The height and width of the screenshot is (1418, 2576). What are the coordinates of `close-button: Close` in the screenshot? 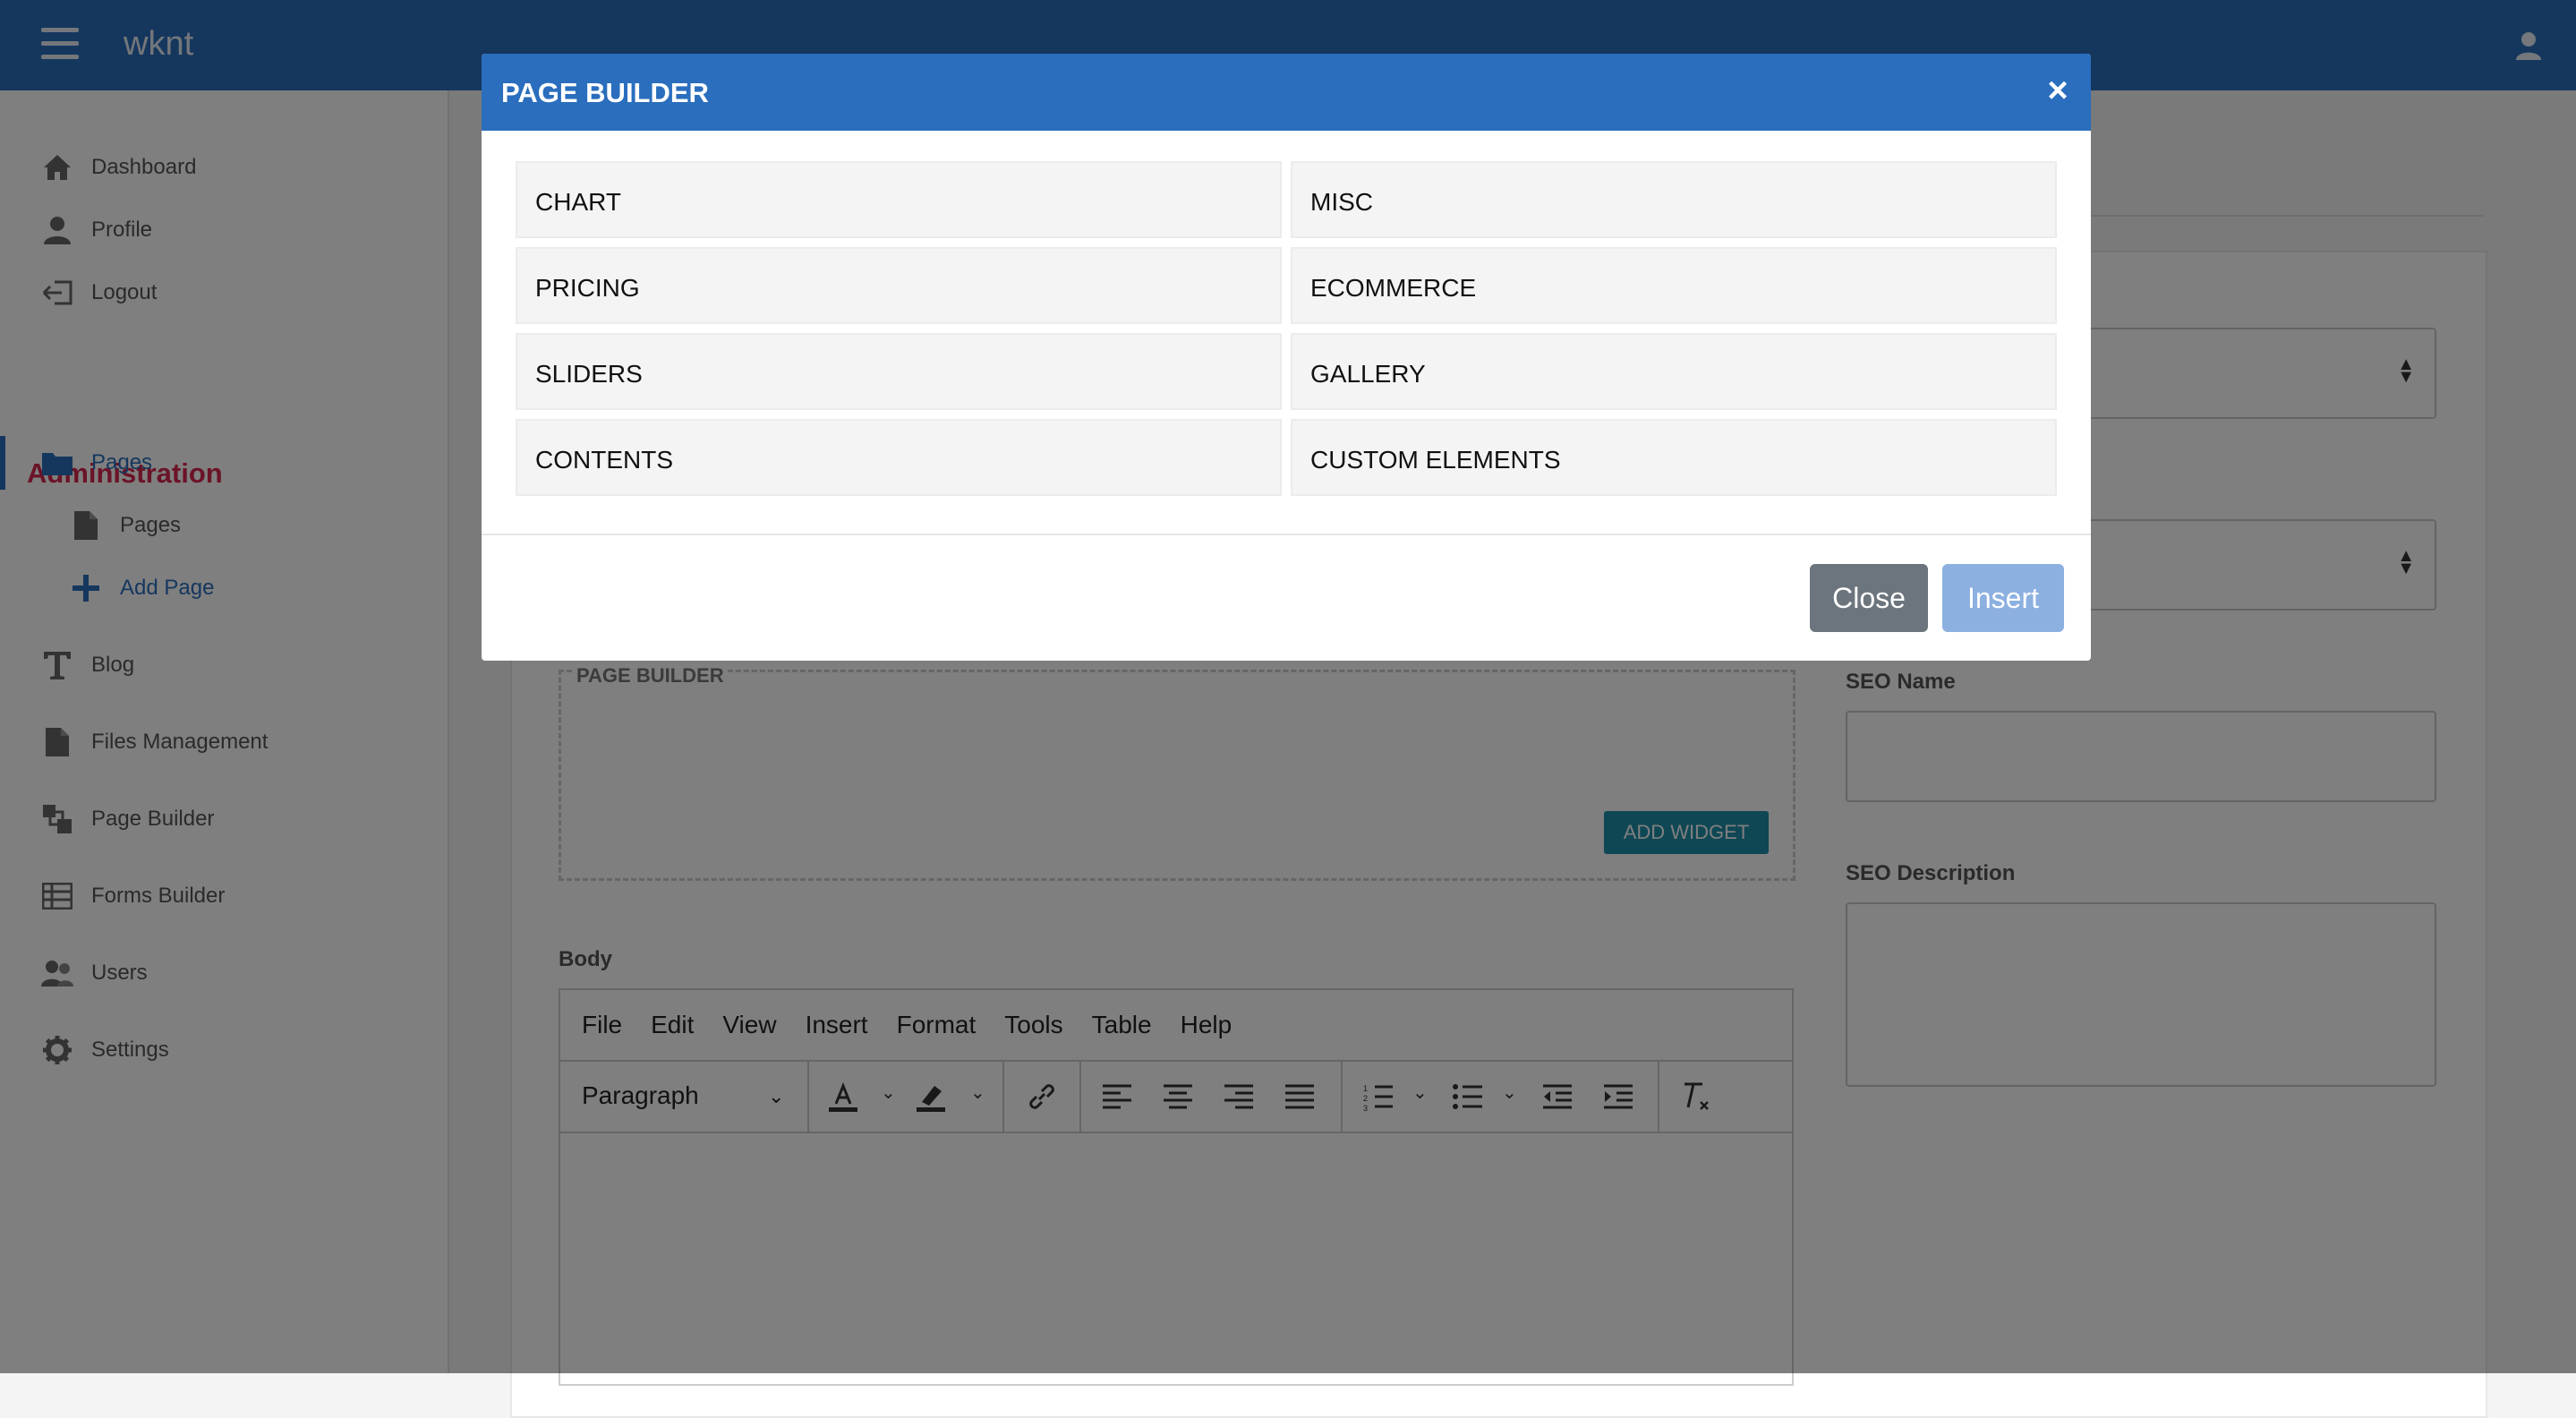 It's located at (1869, 598).